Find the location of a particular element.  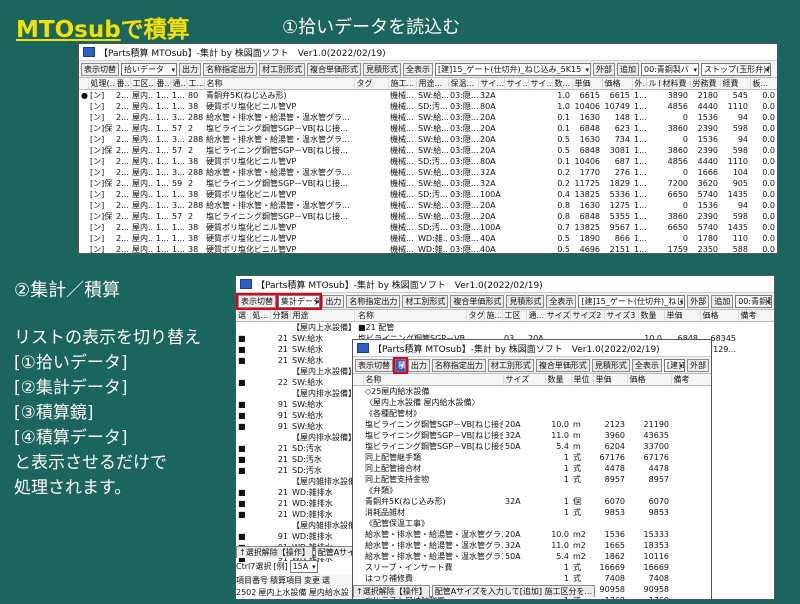

item-row: 2502 屋内上水設備 屋内給水設 is located at coordinates (295, 592).